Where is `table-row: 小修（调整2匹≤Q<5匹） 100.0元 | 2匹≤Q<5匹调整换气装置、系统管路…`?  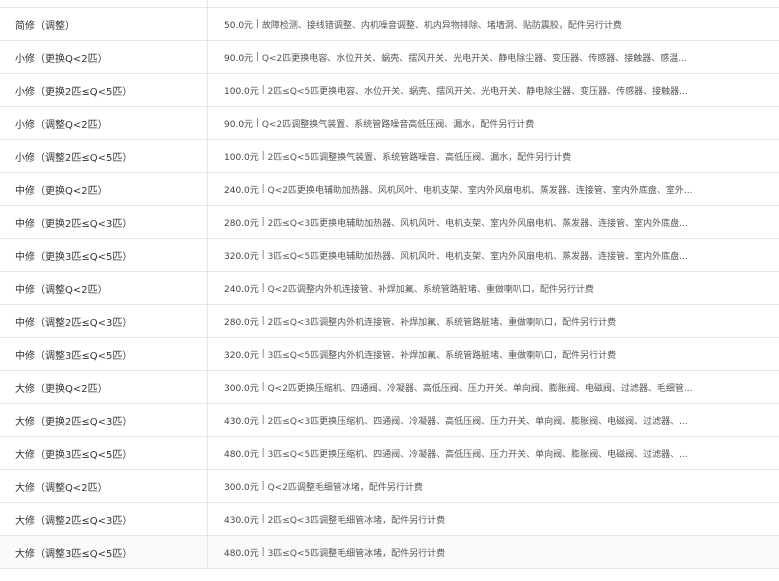 table-row: 小修（调整2匹≤Q<5匹） 100.0元 | 2匹≤Q<5匹调整换气装置、系统管路… is located at coordinates (389, 156).